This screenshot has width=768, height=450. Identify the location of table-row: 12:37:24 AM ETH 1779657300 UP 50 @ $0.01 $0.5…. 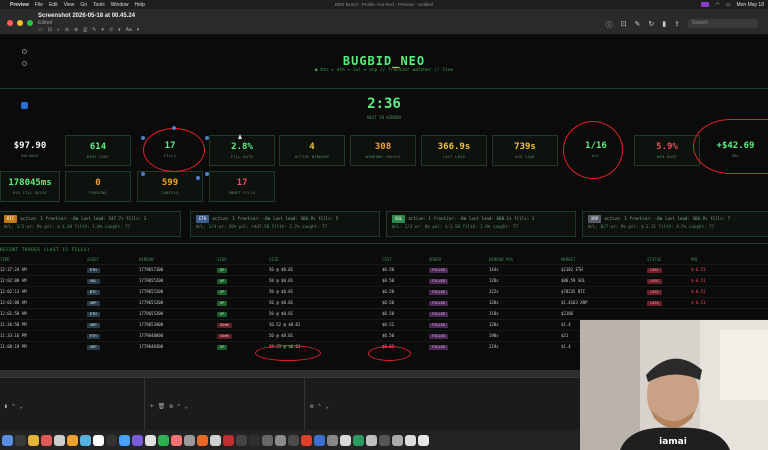
(384, 269).